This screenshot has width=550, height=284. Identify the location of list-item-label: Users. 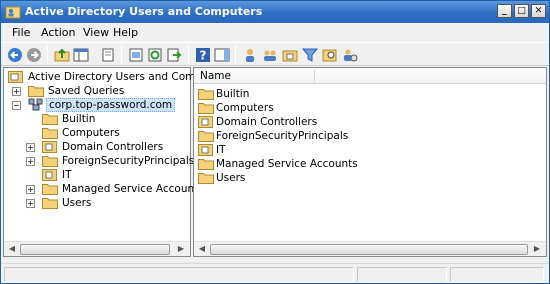
(231, 178).